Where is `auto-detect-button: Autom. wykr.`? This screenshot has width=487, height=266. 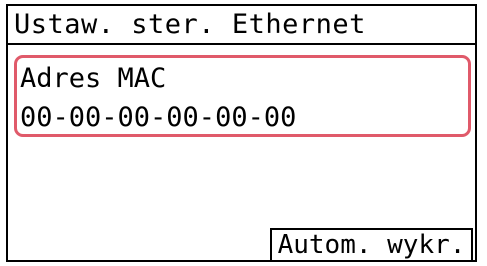
auto-detect-button: Autom. wykr. is located at coordinates (371, 245).